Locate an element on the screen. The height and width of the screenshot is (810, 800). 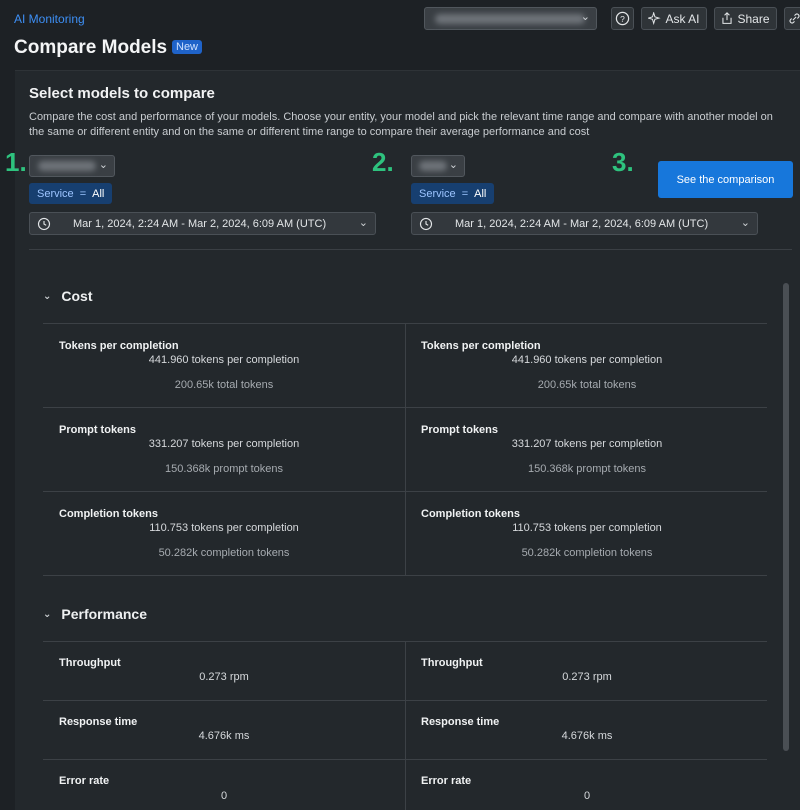
copy-link-button is located at coordinates (792, 18).